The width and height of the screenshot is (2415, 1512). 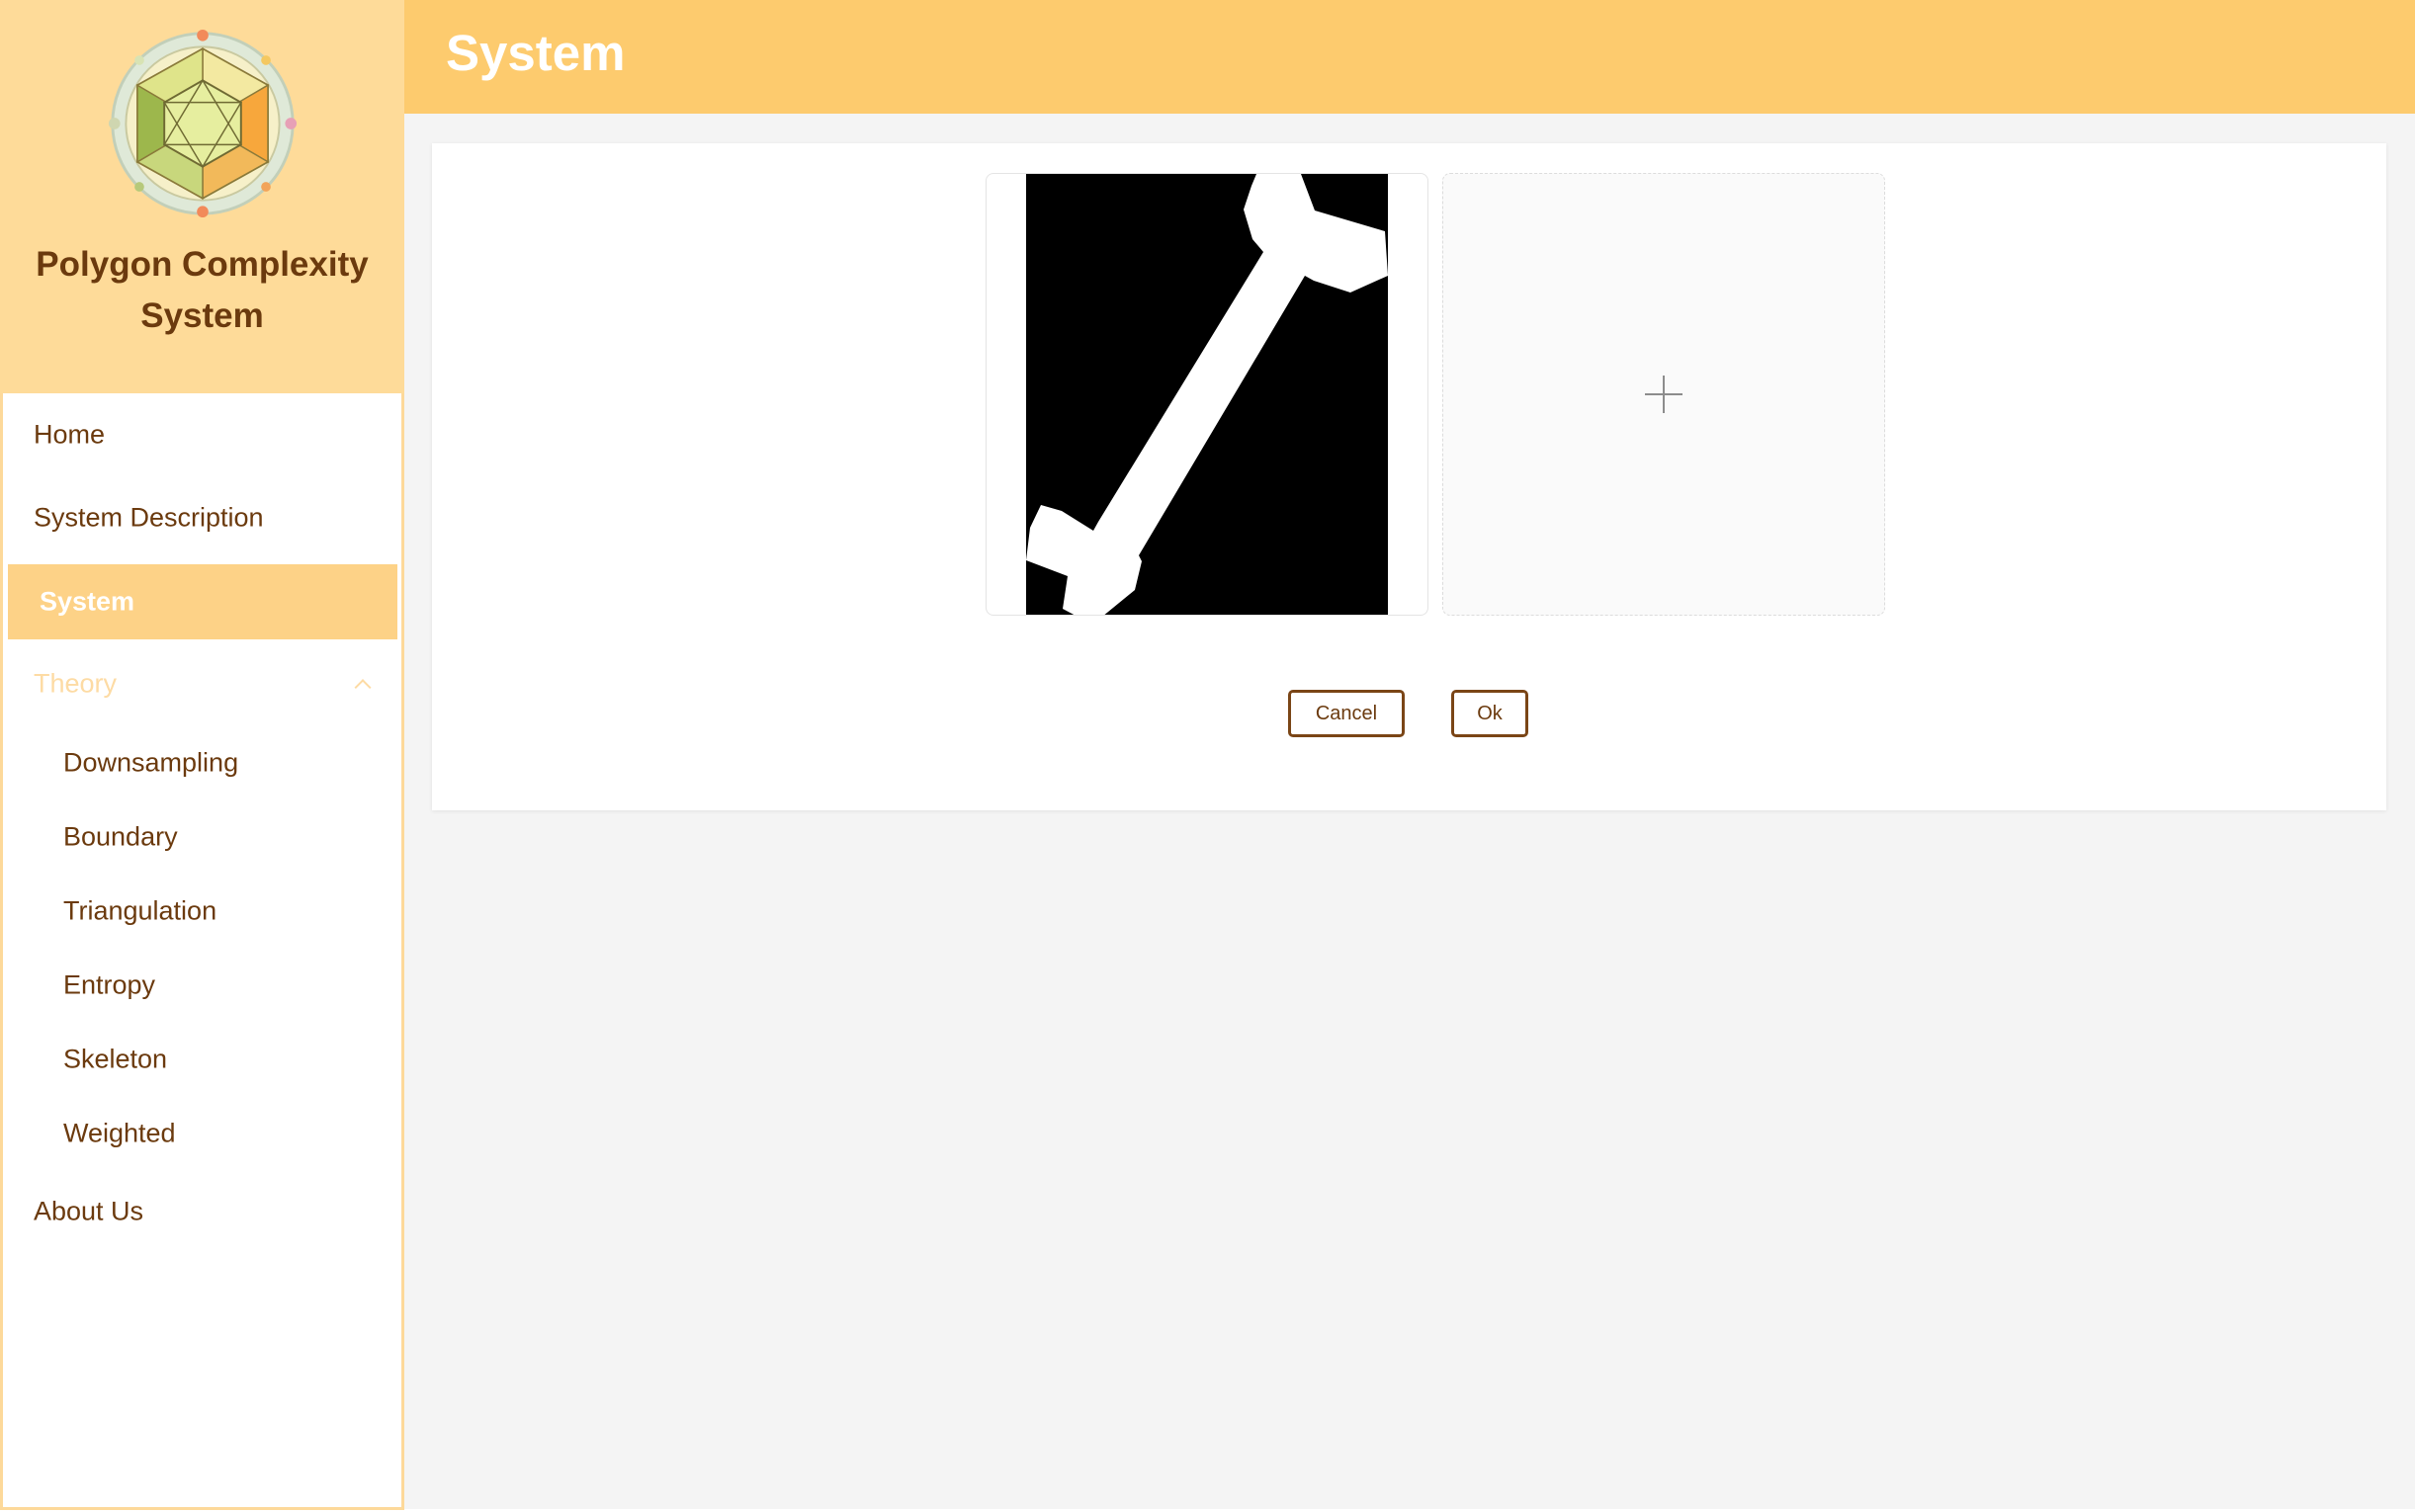 What do you see at coordinates (149, 517) in the screenshot?
I see `sidebar-item-label: System Description` at bounding box center [149, 517].